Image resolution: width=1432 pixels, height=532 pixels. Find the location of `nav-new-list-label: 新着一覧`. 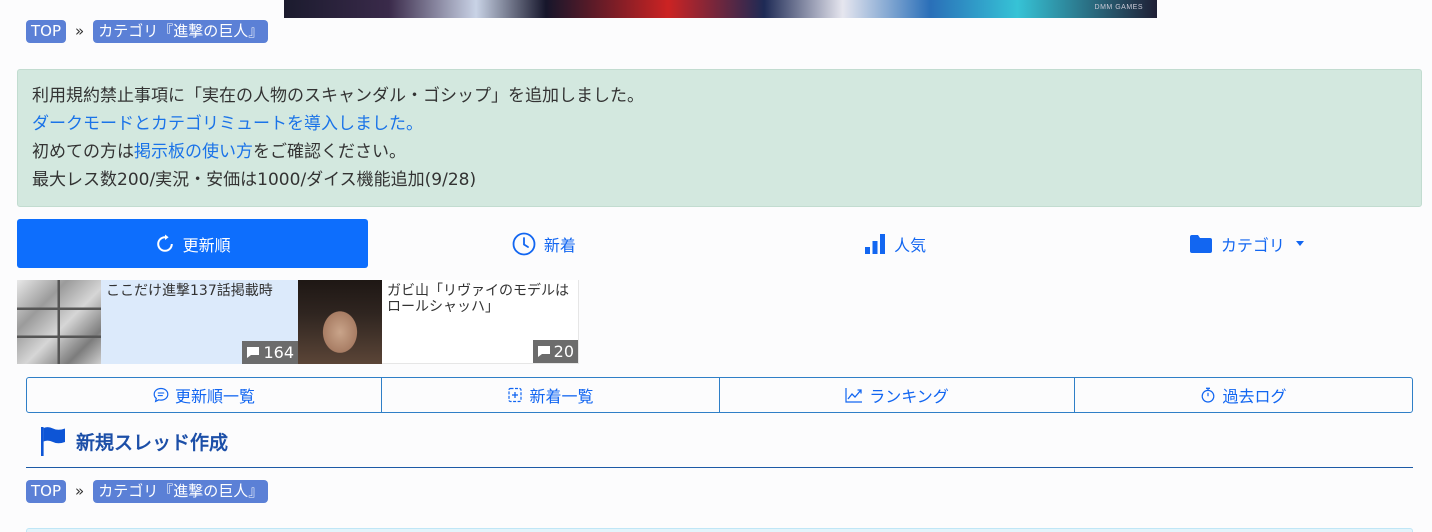

nav-new-list-label: 新着一覧 is located at coordinates (561, 396).